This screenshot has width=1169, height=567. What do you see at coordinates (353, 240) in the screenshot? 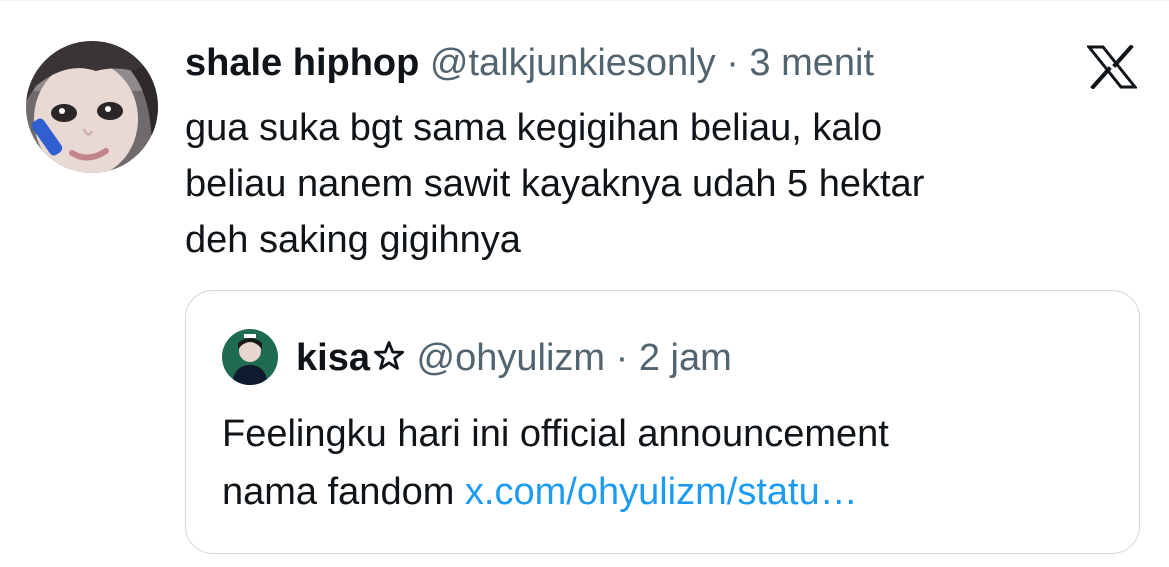
I see `tweet-text-line: deh saking gigihnya` at bounding box center [353, 240].